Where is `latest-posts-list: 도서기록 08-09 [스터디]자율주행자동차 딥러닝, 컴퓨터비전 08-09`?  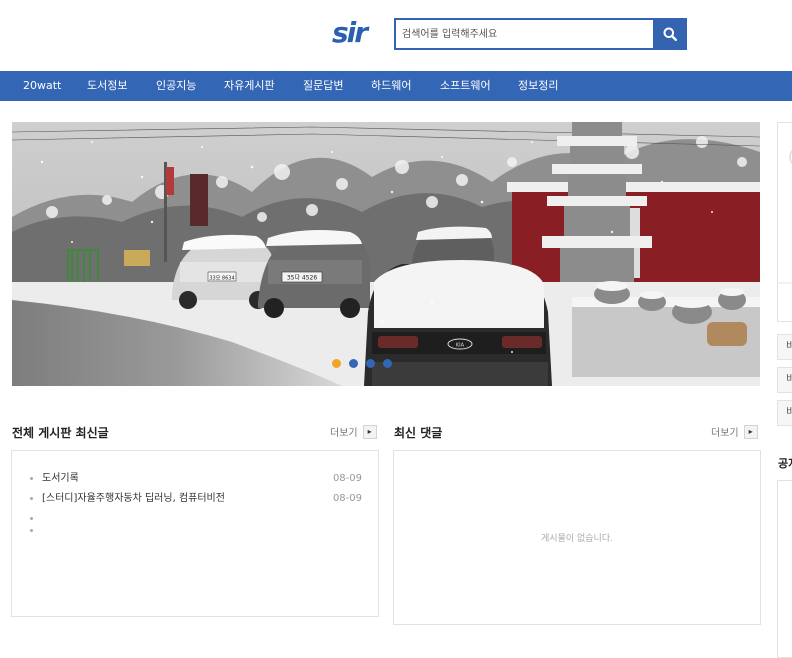
latest-posts-list: 도서기록 08-09 [스터디]자율주행자동차 딥러닝, 컴퓨터비전 08-09 is located at coordinates (195, 493).